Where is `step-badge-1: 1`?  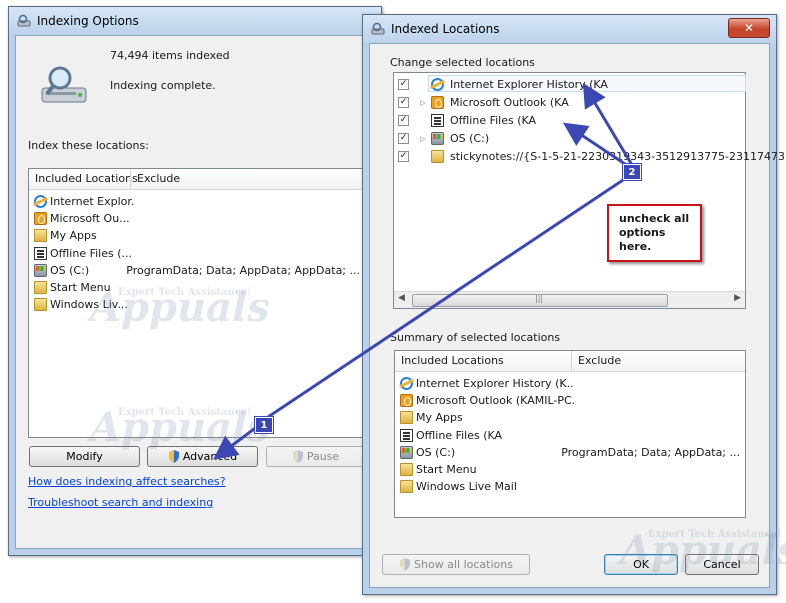 step-badge-1: 1 is located at coordinates (264, 425).